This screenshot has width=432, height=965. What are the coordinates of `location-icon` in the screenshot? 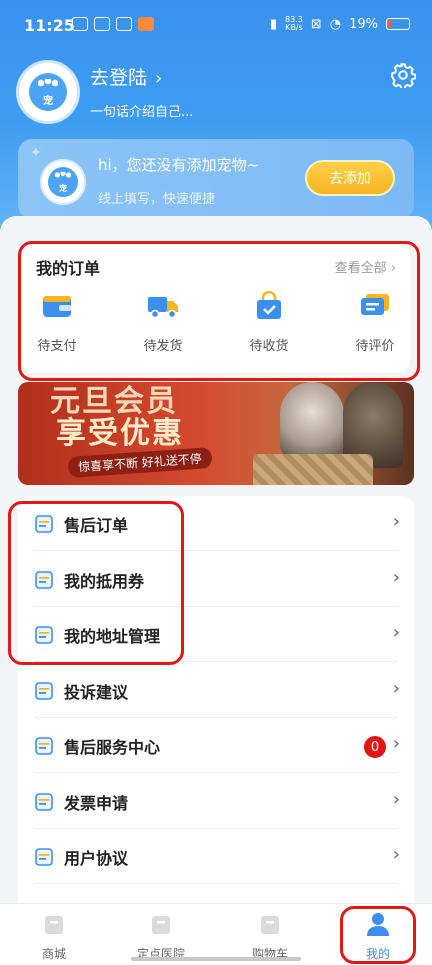 It's located at (44, 635).